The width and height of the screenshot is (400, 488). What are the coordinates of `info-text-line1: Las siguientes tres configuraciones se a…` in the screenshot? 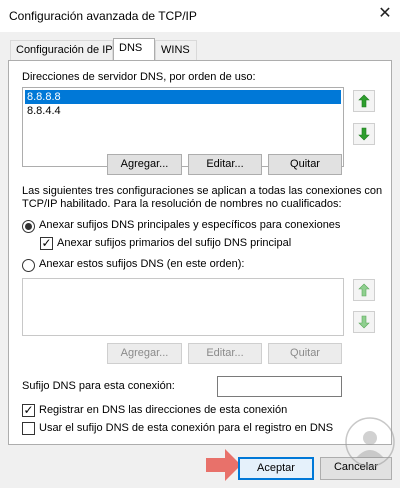 It's located at (202, 191).